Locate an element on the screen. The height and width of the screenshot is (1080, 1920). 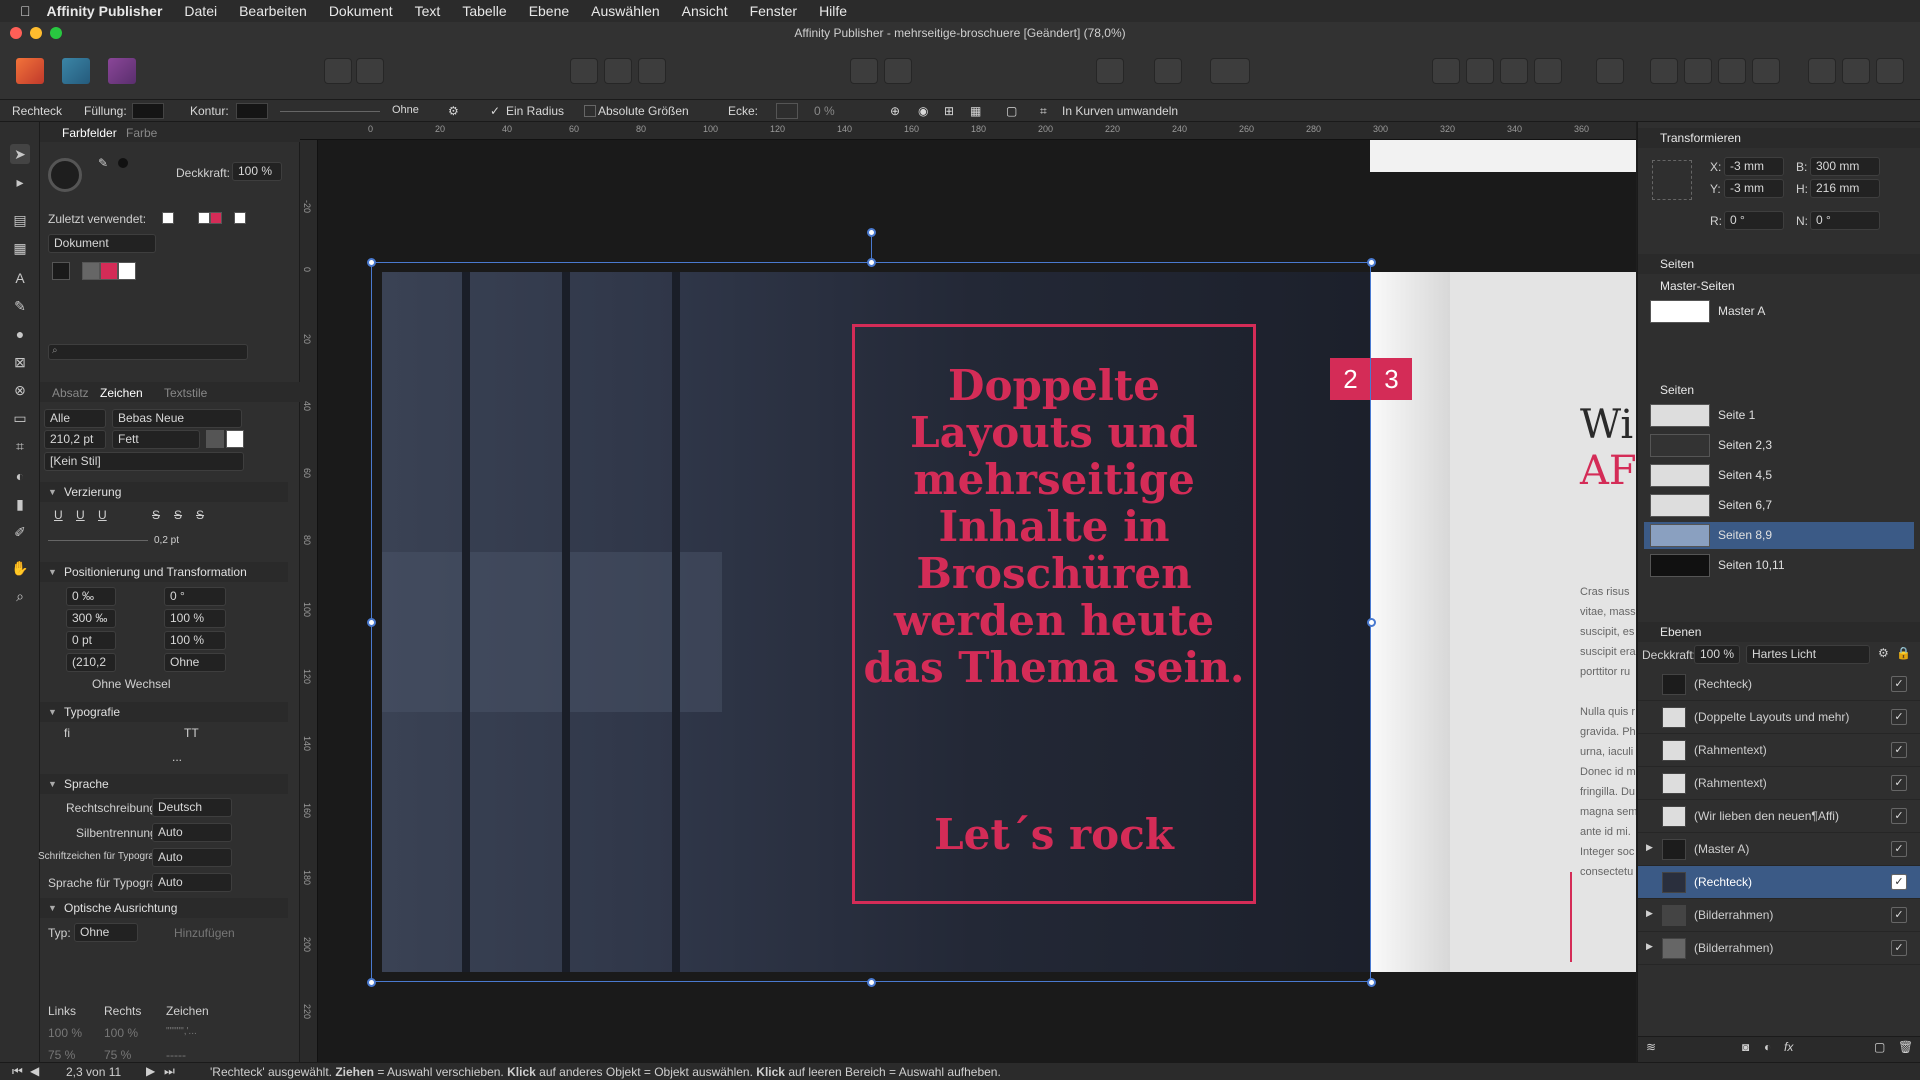
picture-frame-icon: ⊠ is located at coordinates (20, 362).